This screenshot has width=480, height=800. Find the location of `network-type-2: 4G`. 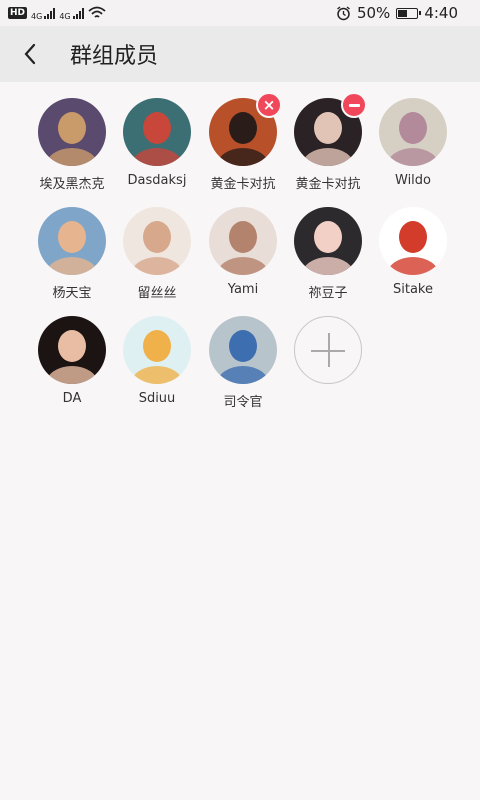

network-type-2: 4G is located at coordinates (65, 16).